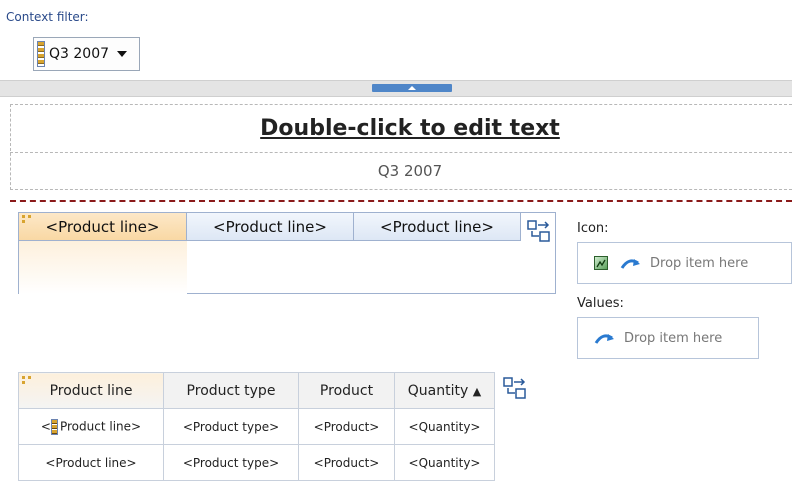 Image resolution: width=792 pixels, height=489 pixels. I want to click on title-divider, so click(401, 152).